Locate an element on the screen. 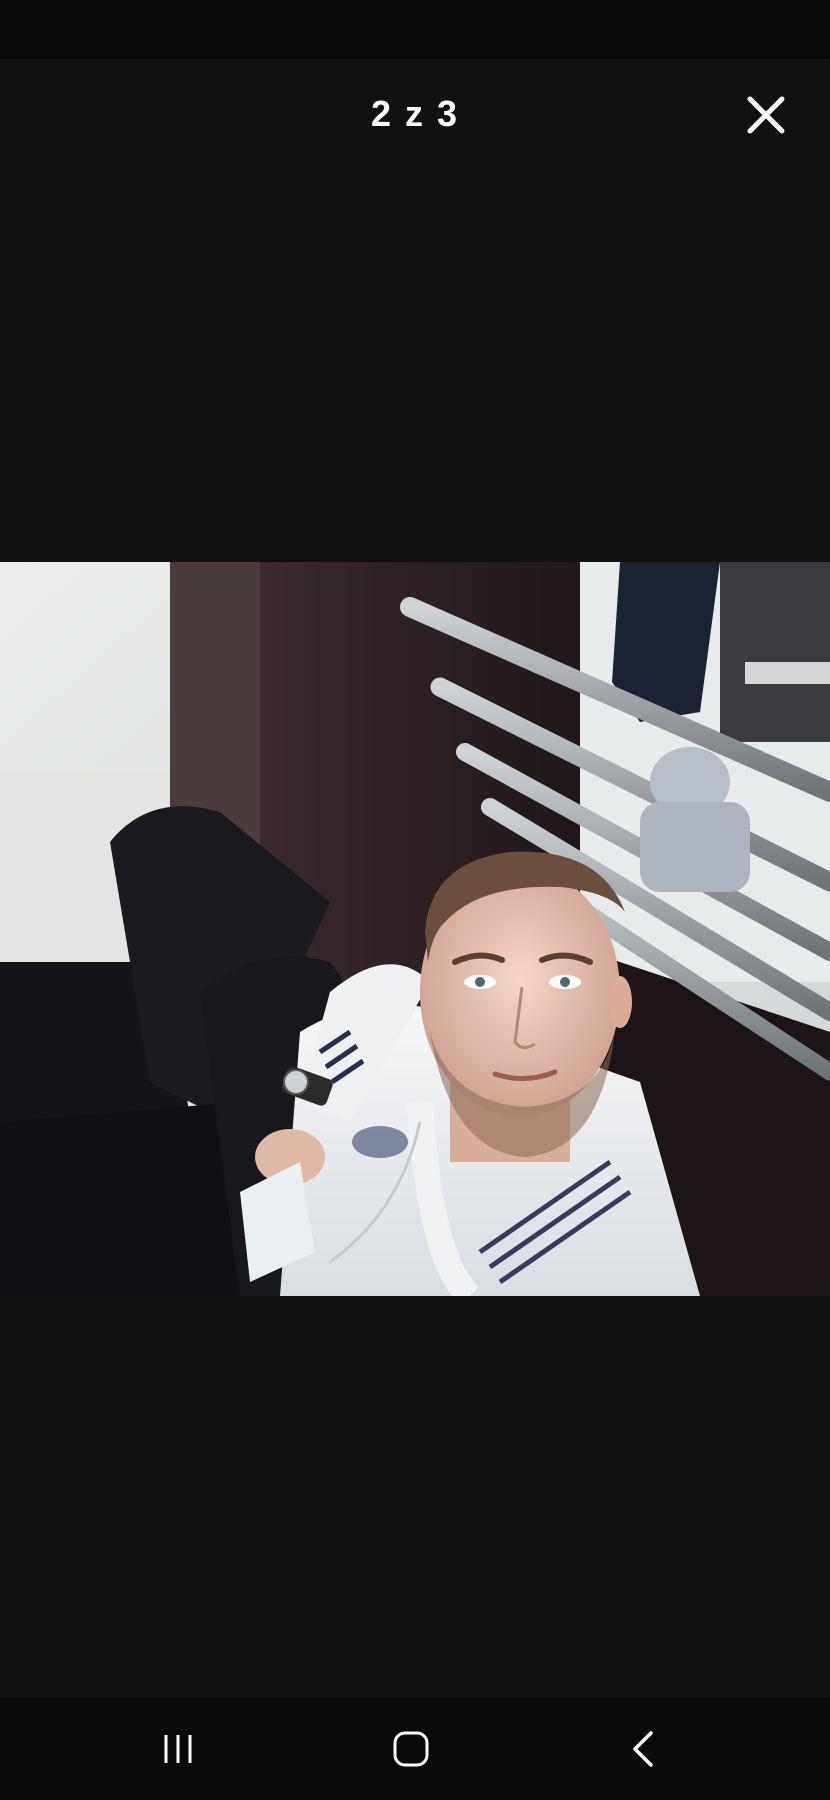 The image size is (830, 1800). home-button is located at coordinates (411, 1749).